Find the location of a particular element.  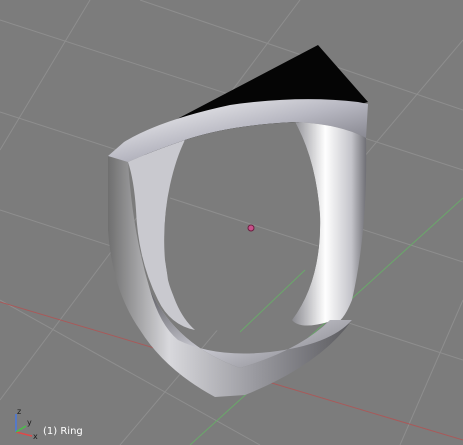

x-axis-arrow is located at coordinates (24, 434).